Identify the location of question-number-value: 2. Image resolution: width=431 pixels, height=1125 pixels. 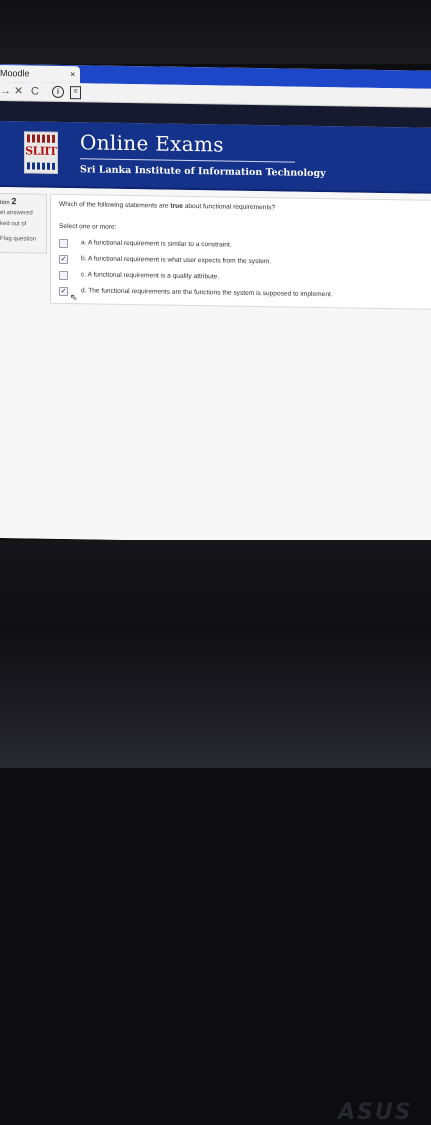
(14, 201).